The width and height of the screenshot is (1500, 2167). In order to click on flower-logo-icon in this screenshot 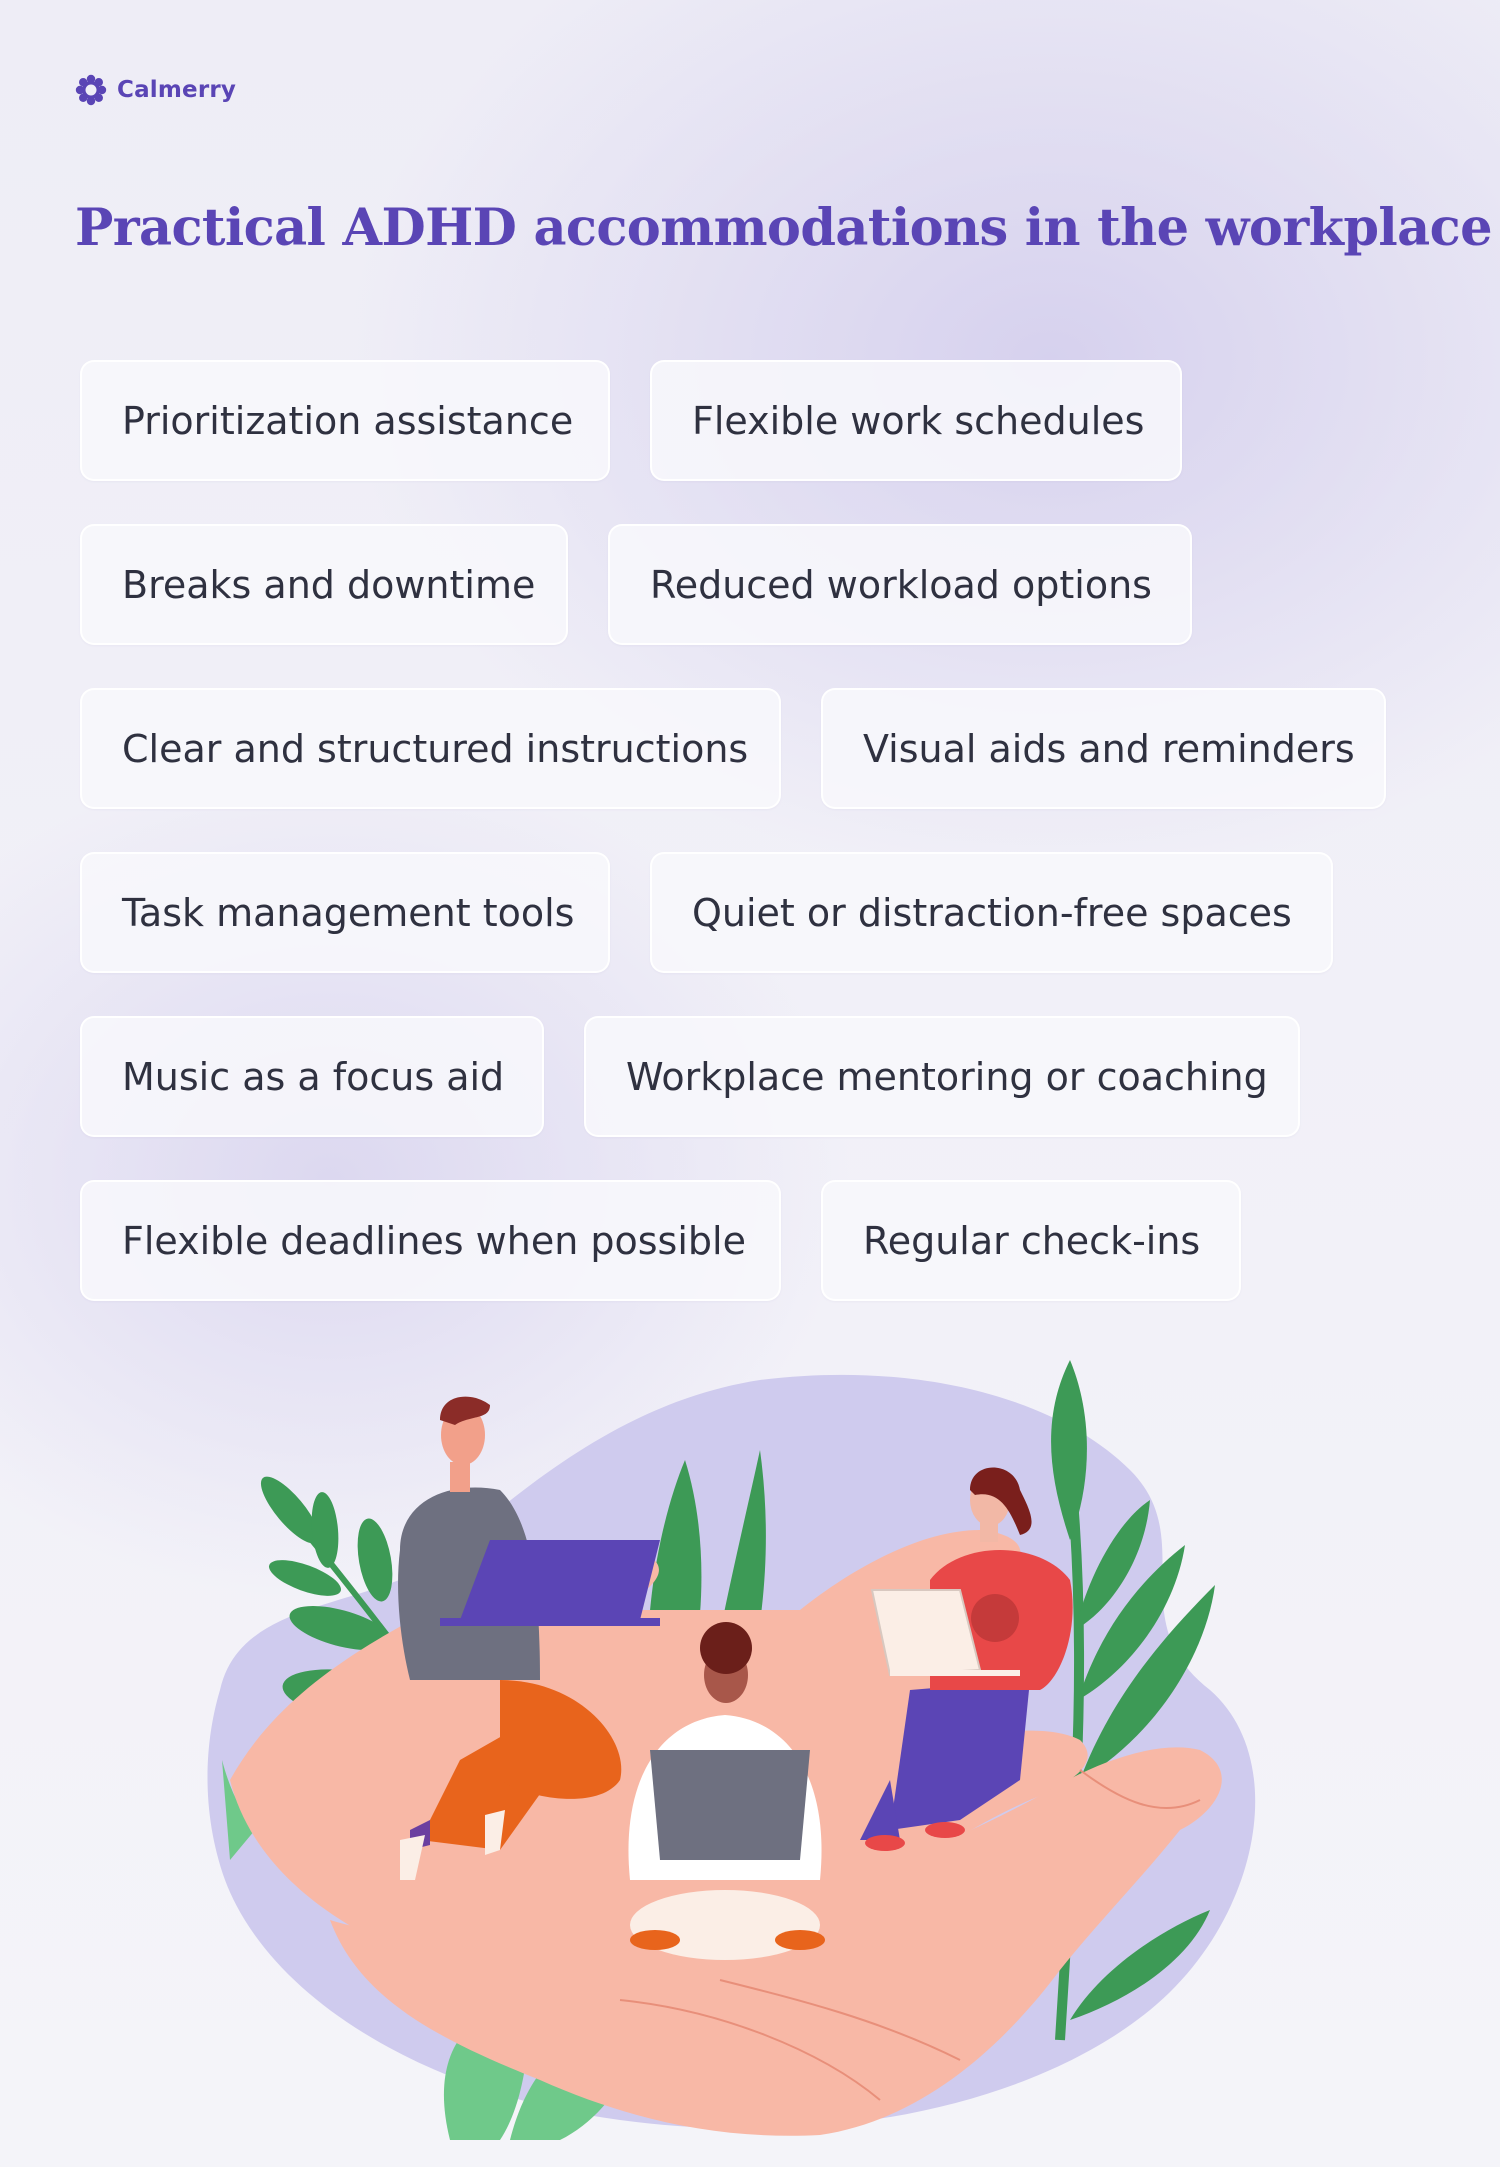, I will do `click(91, 90)`.